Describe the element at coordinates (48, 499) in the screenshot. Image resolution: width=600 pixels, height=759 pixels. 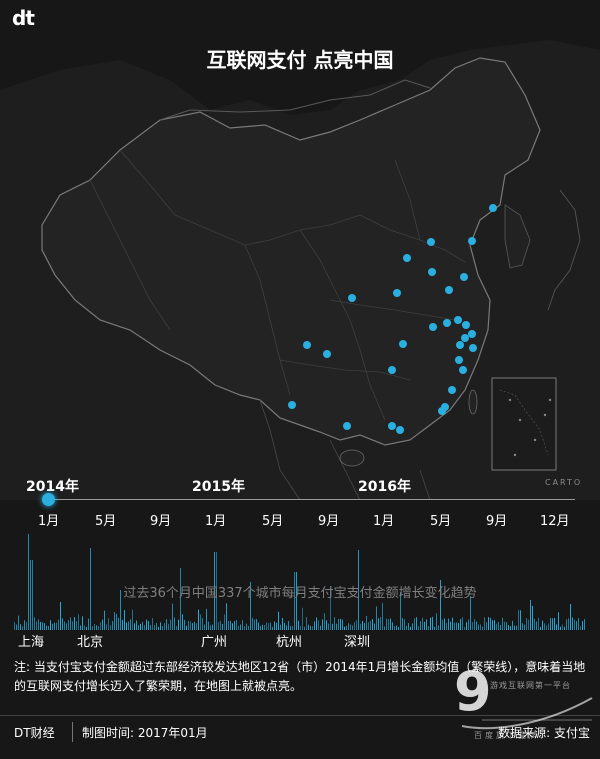
I see `timeline-handle` at that location.